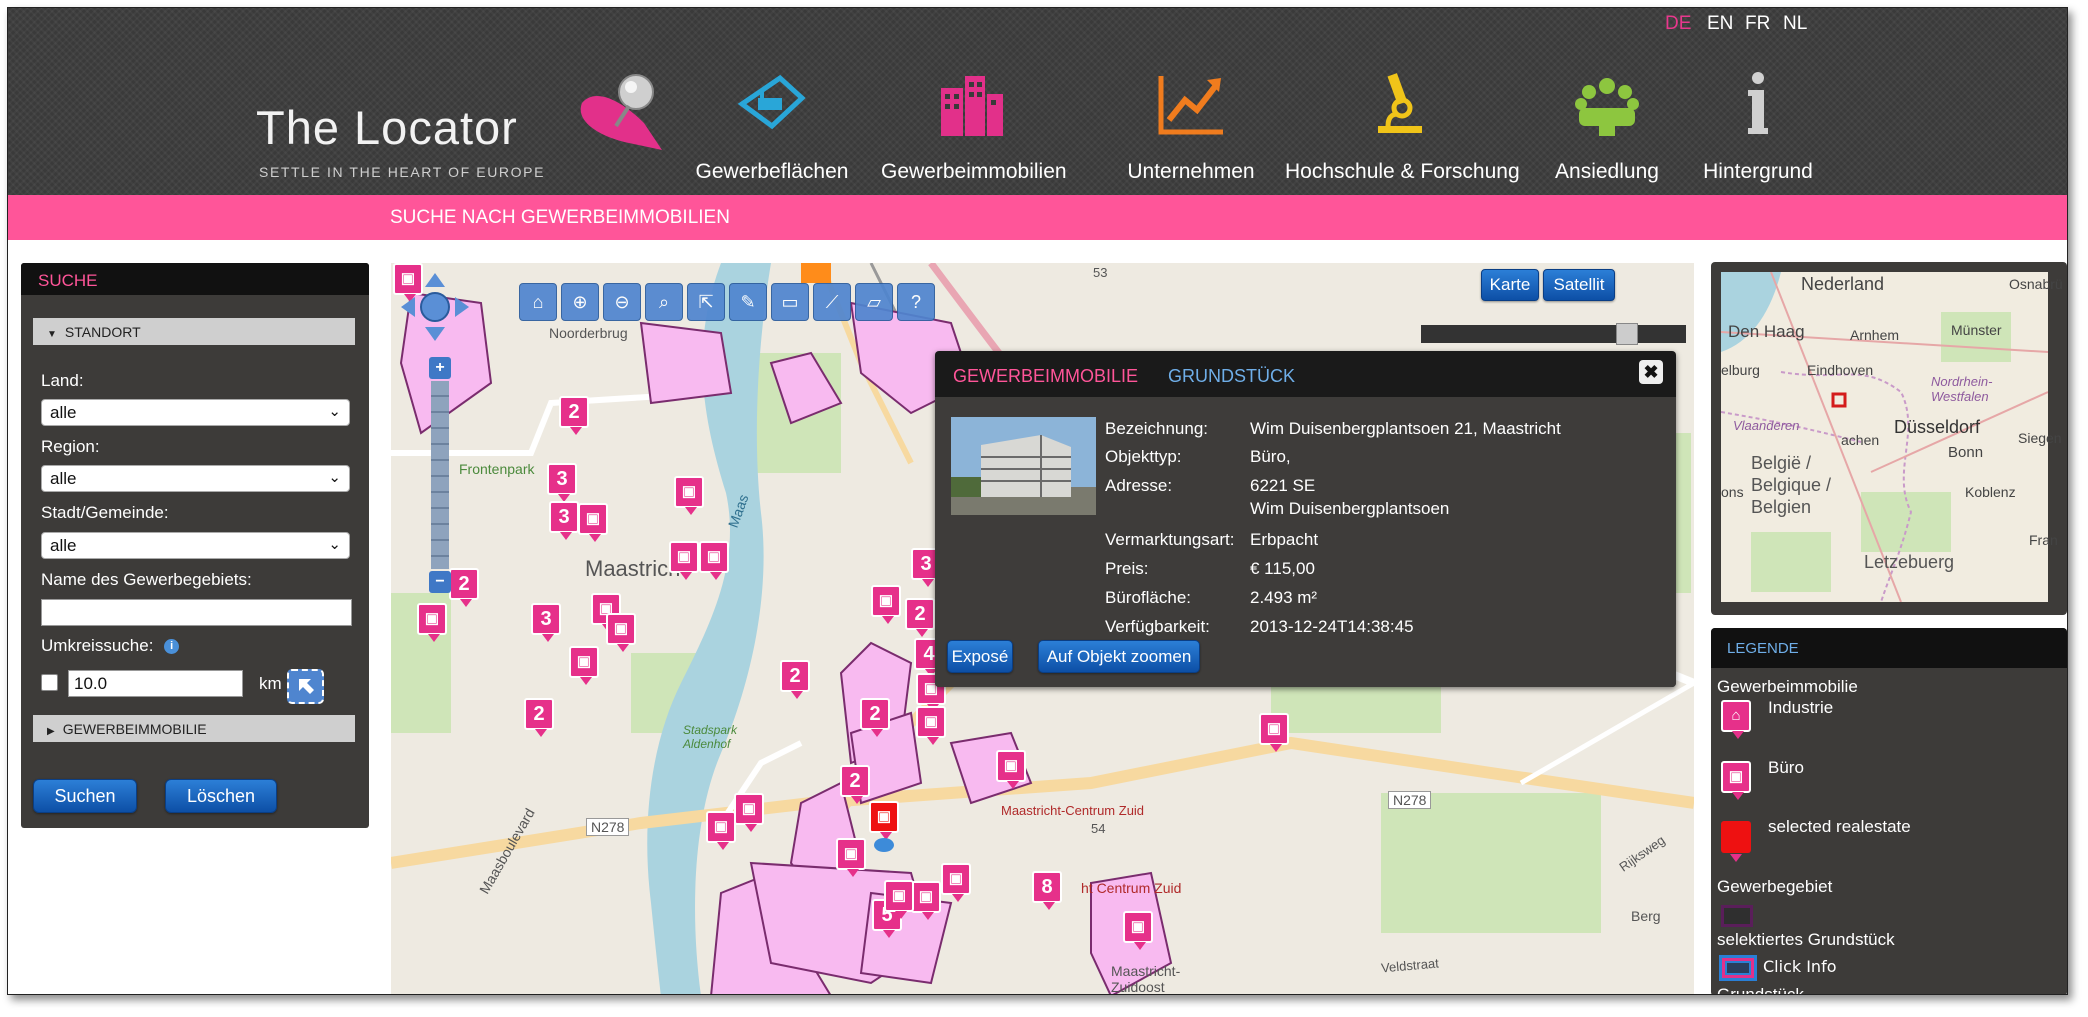  What do you see at coordinates (435, 307) in the screenshot?
I see `pan-control-icon` at bounding box center [435, 307].